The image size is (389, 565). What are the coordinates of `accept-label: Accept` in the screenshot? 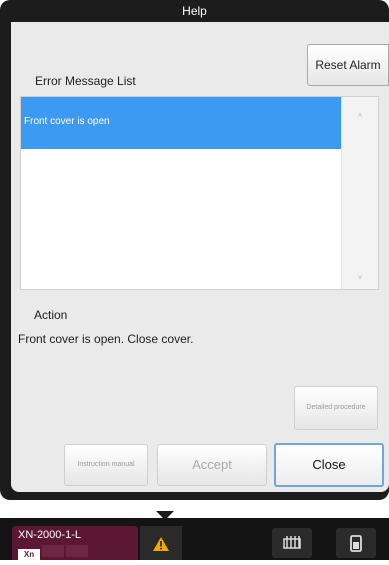 It's located at (212, 464).